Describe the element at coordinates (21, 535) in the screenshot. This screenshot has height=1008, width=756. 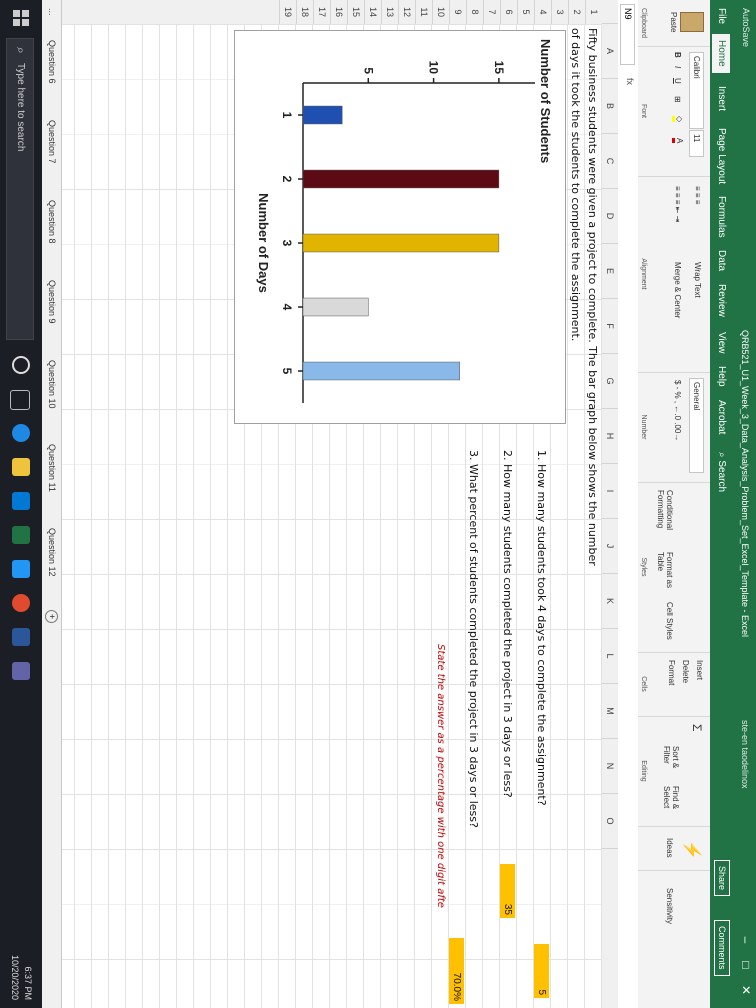
I see `excel-icon` at that location.